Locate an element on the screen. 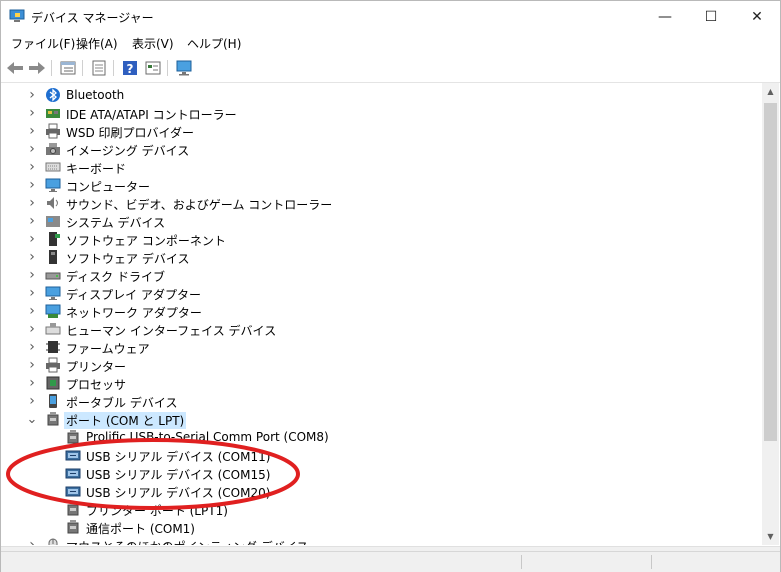 The width and height of the screenshot is (781, 572). window-title: デバイス マネージャー is located at coordinates (92, 18).